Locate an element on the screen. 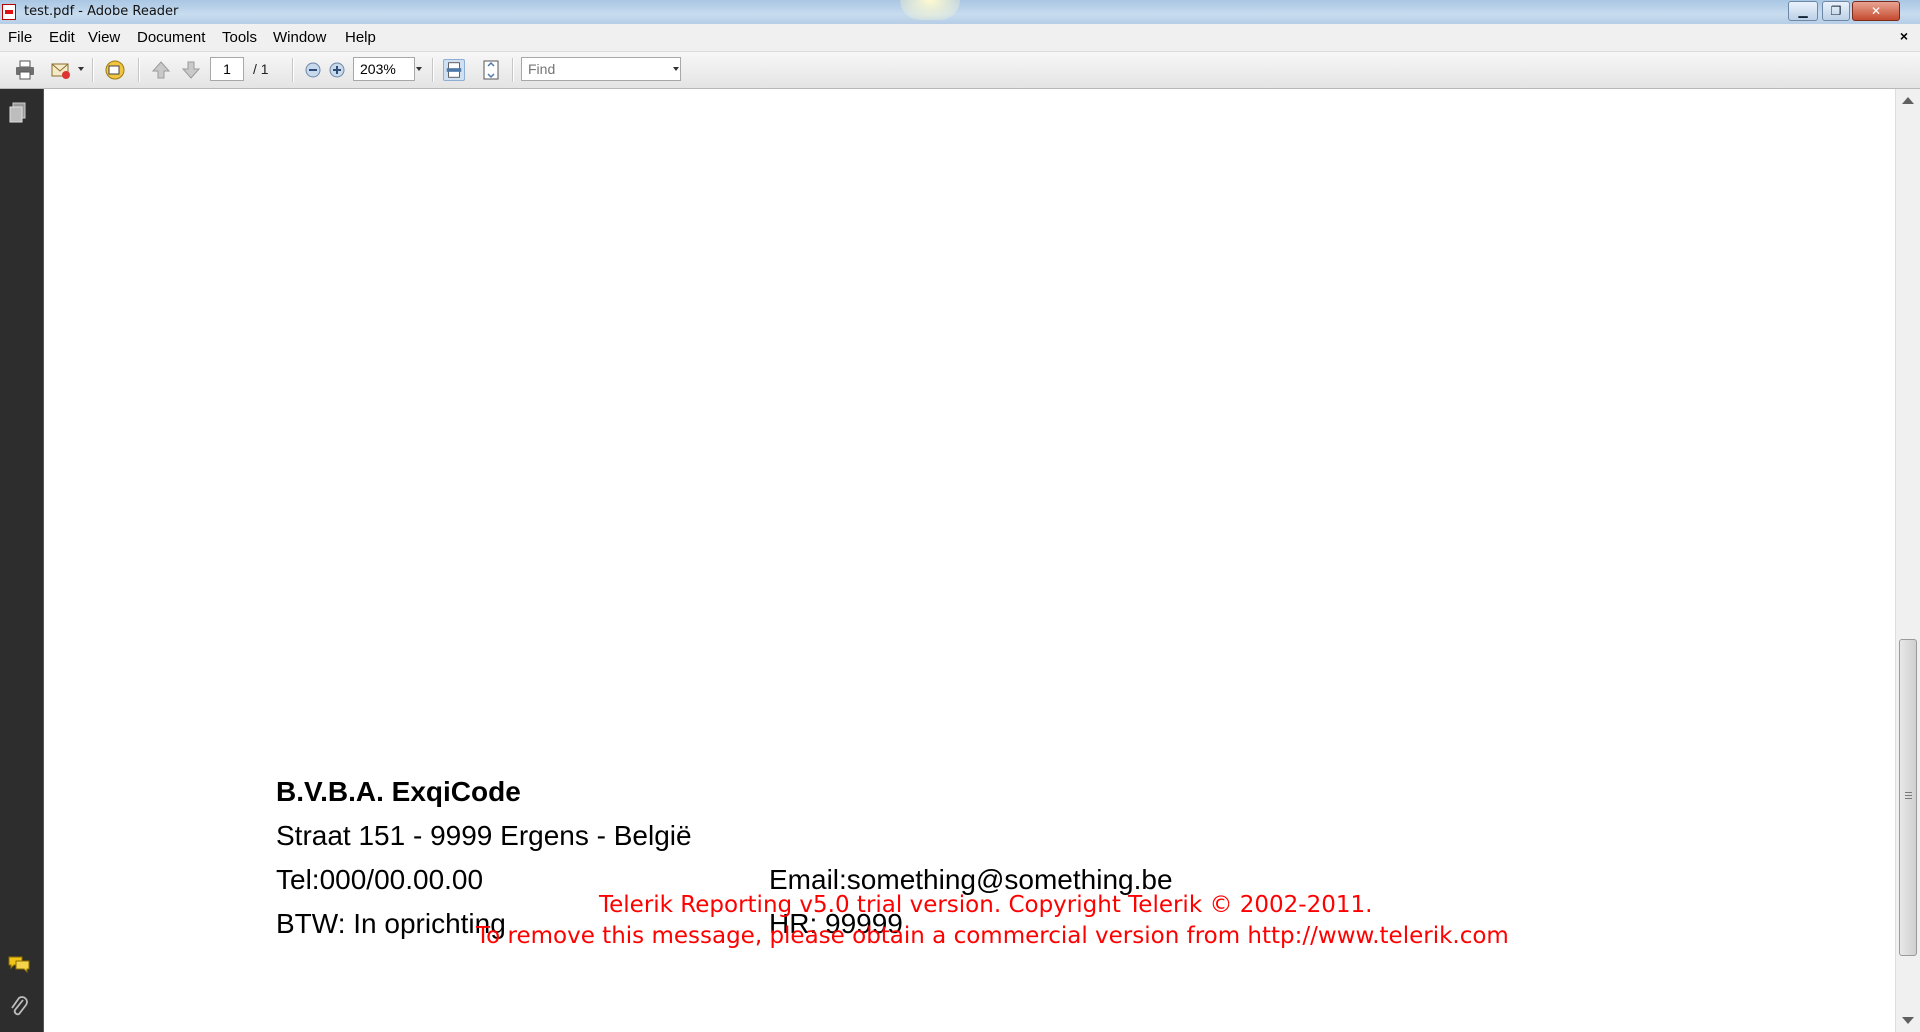  email-icon is located at coordinates (61, 70).